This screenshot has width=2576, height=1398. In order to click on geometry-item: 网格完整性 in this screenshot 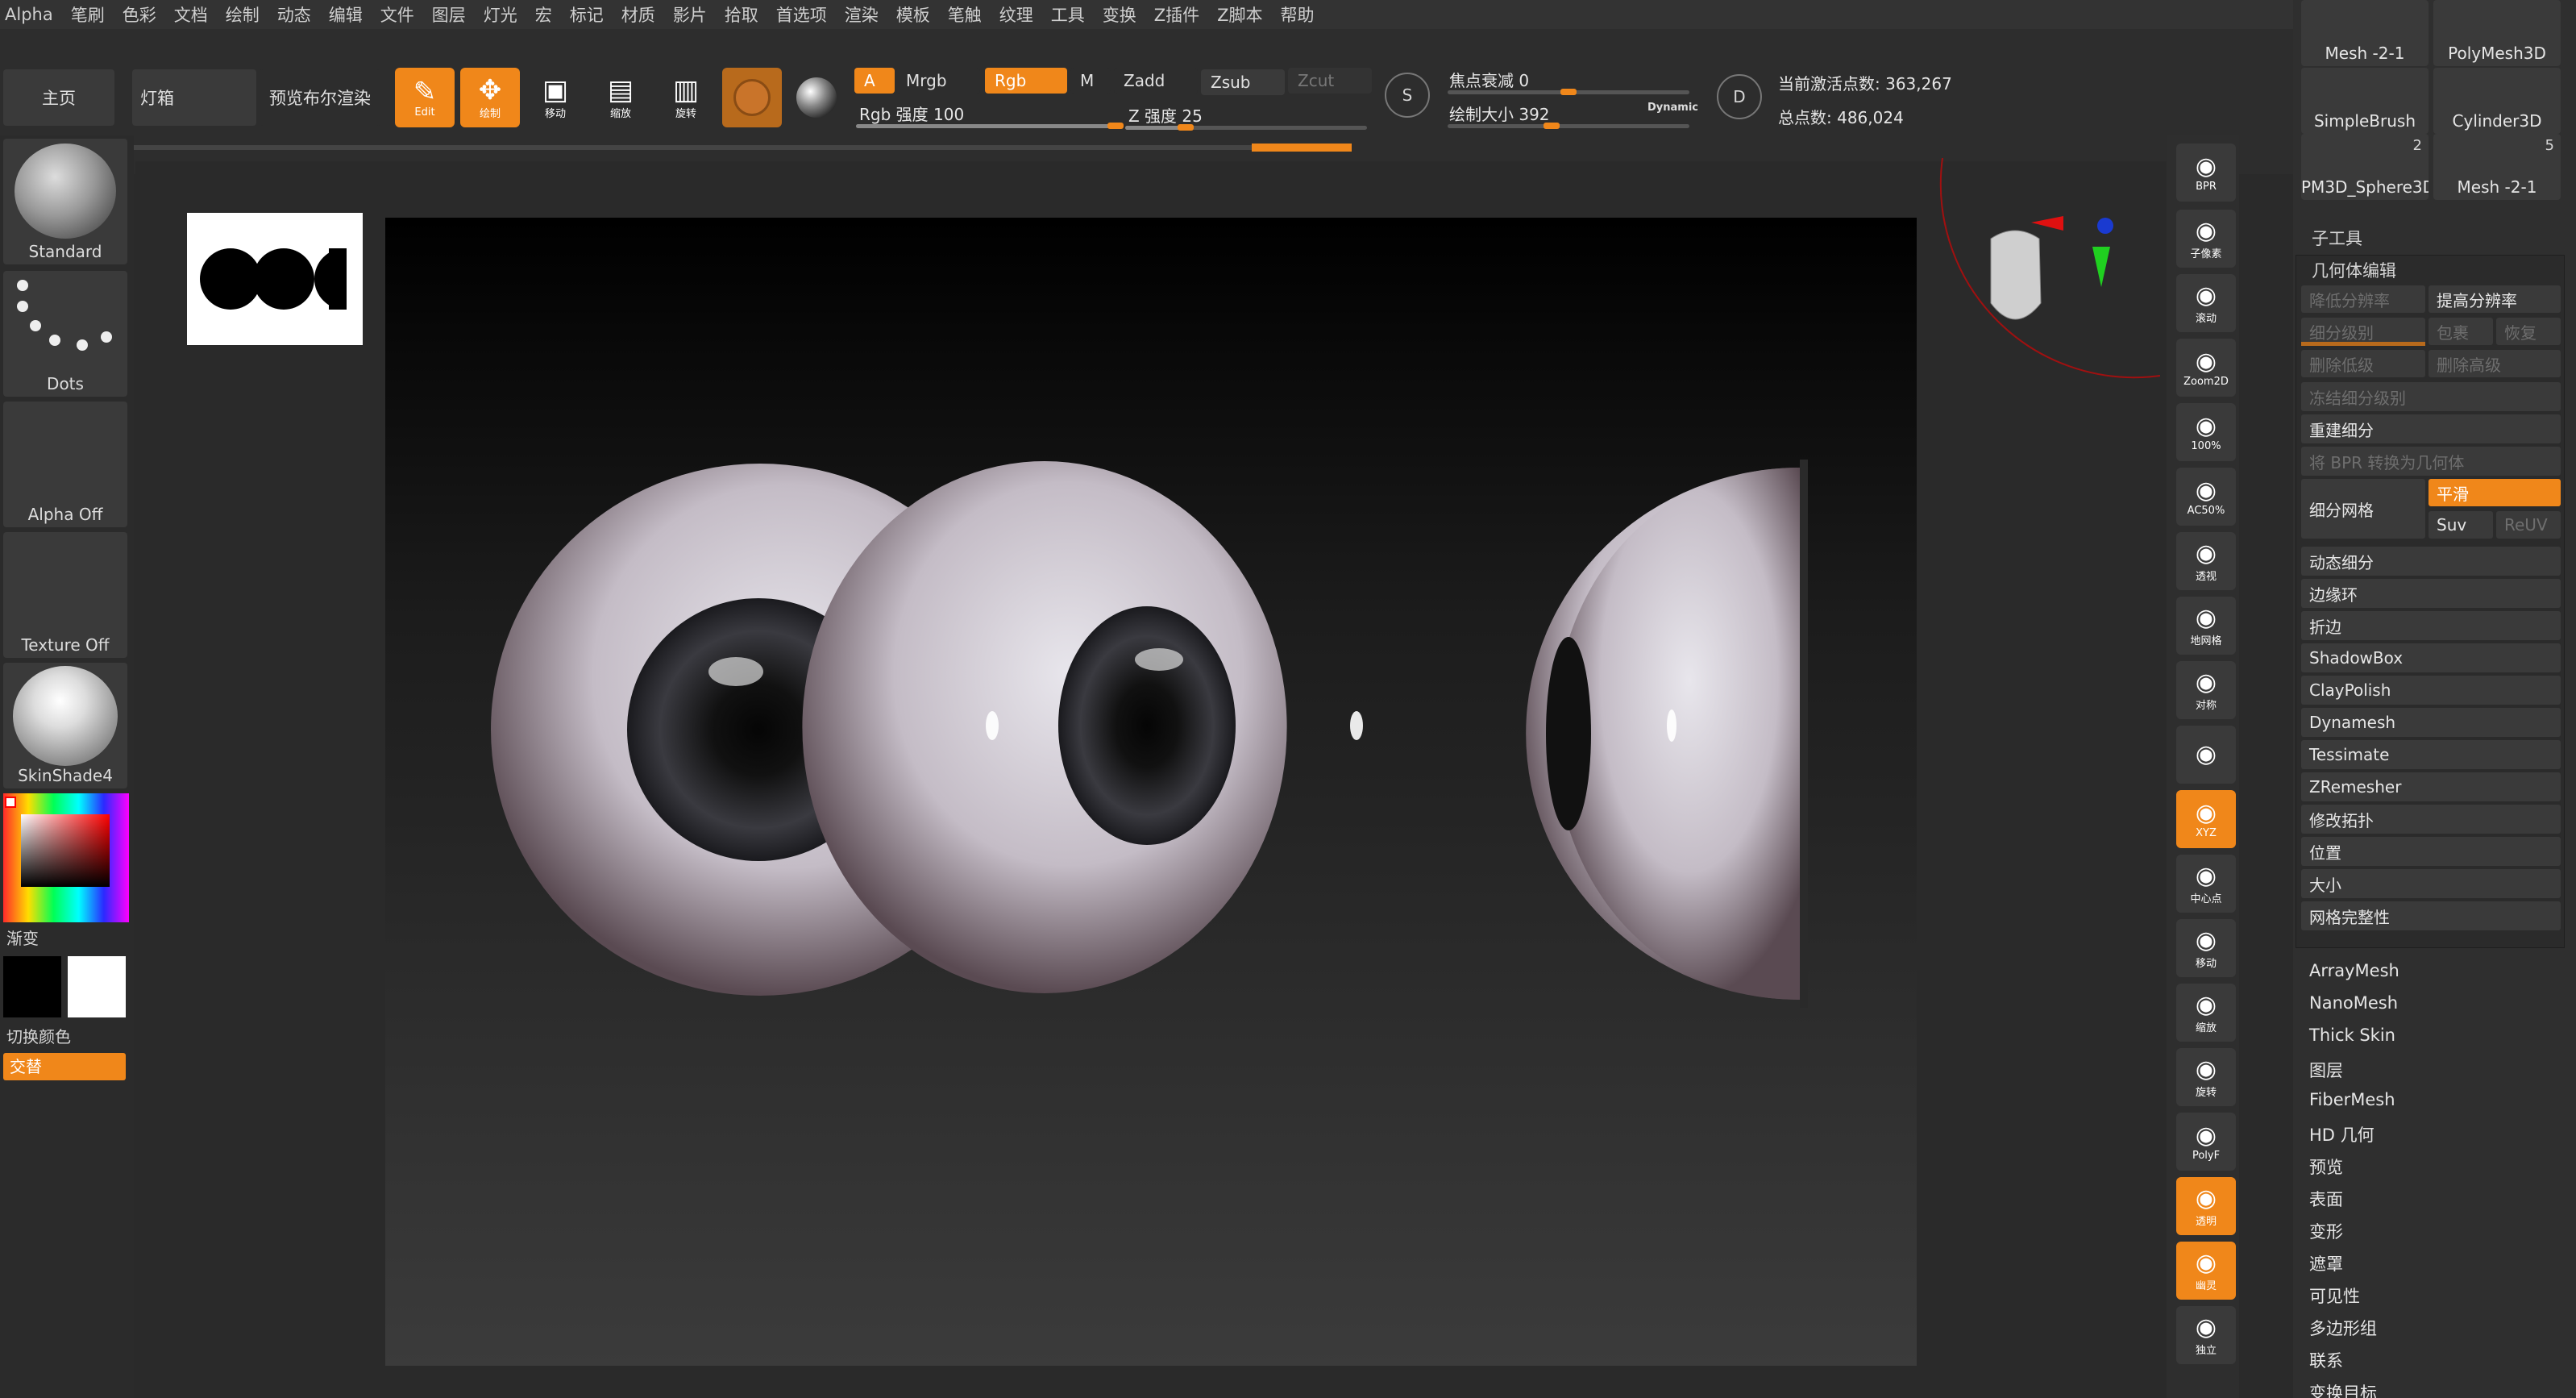, I will do `click(2431, 915)`.